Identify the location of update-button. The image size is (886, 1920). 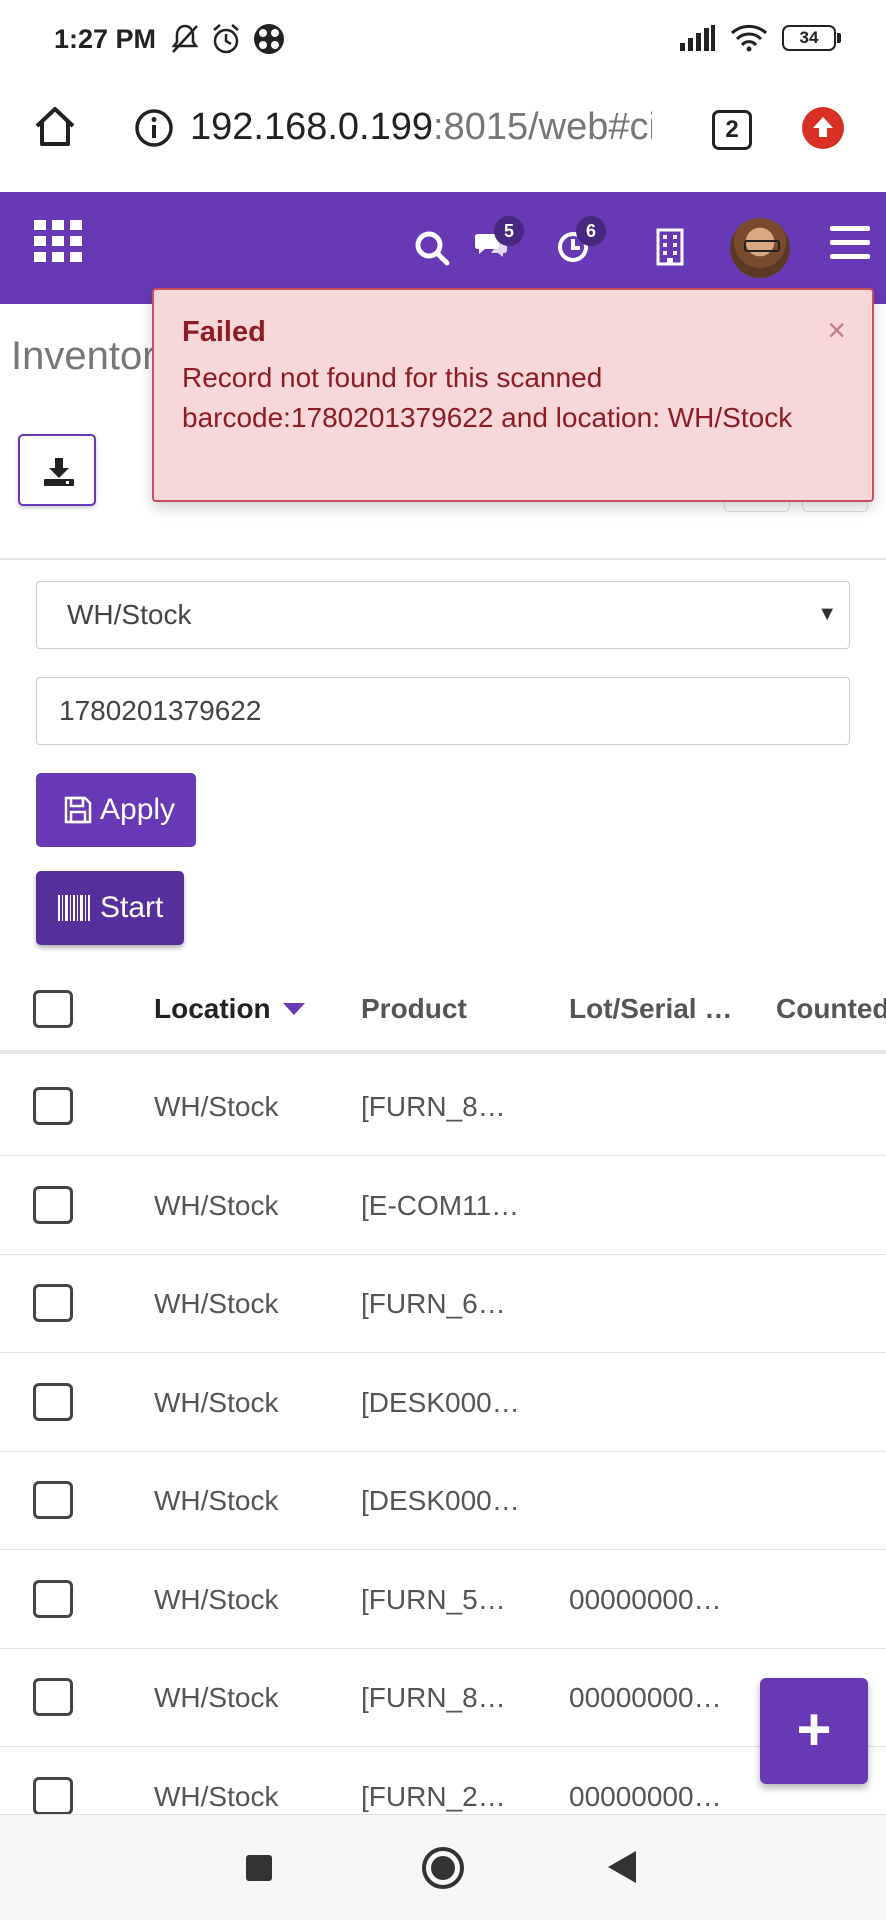
(823, 128).